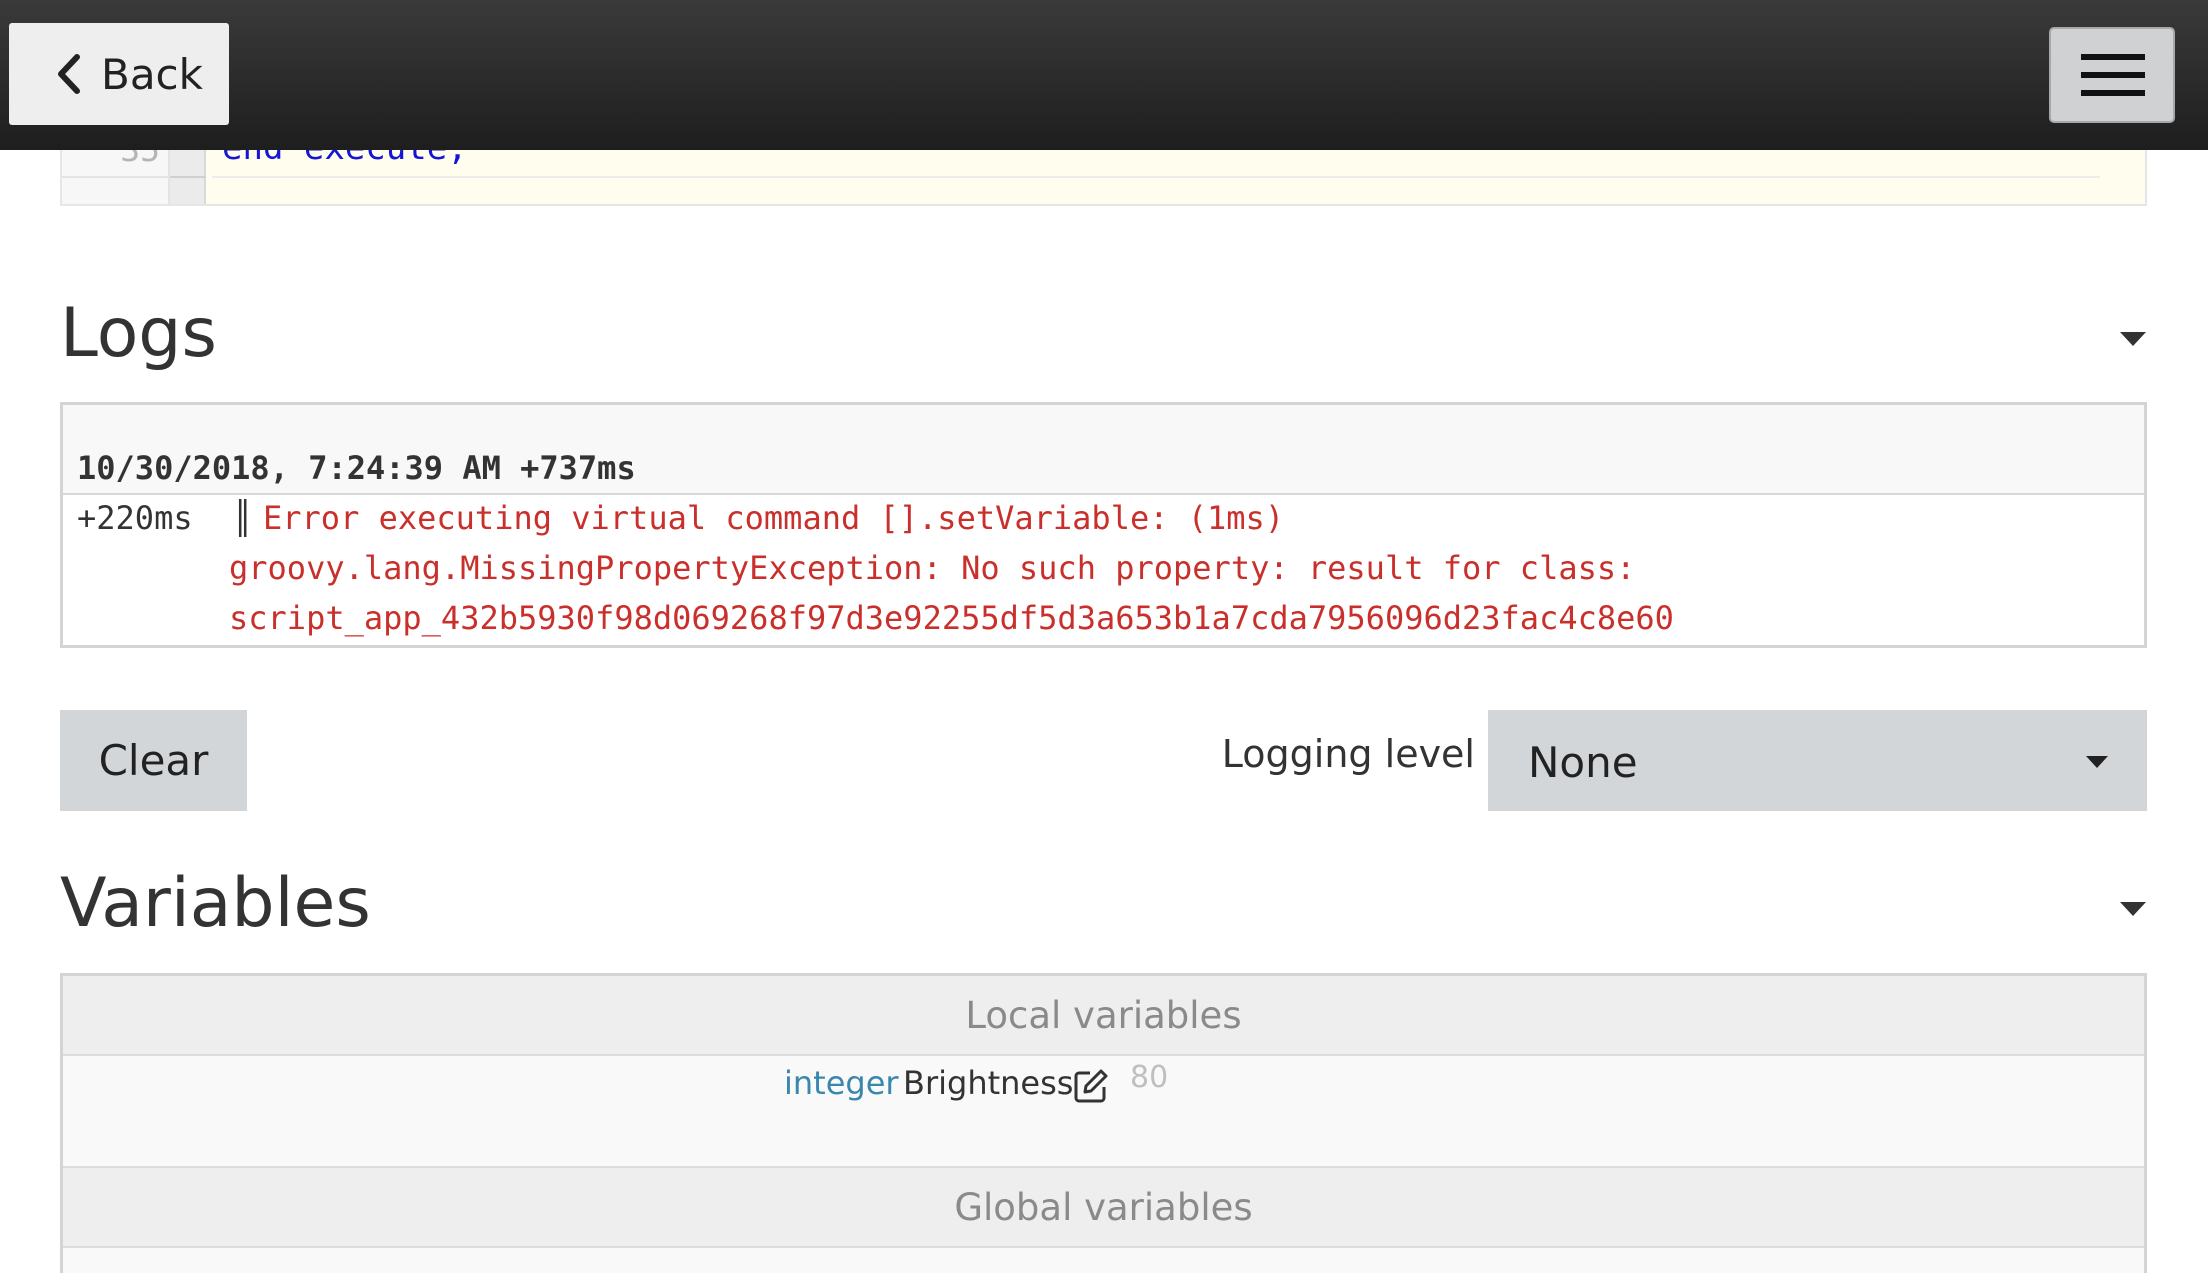 The height and width of the screenshot is (1273, 2208). I want to click on logs-collapse-caret-icon, so click(2133, 339).